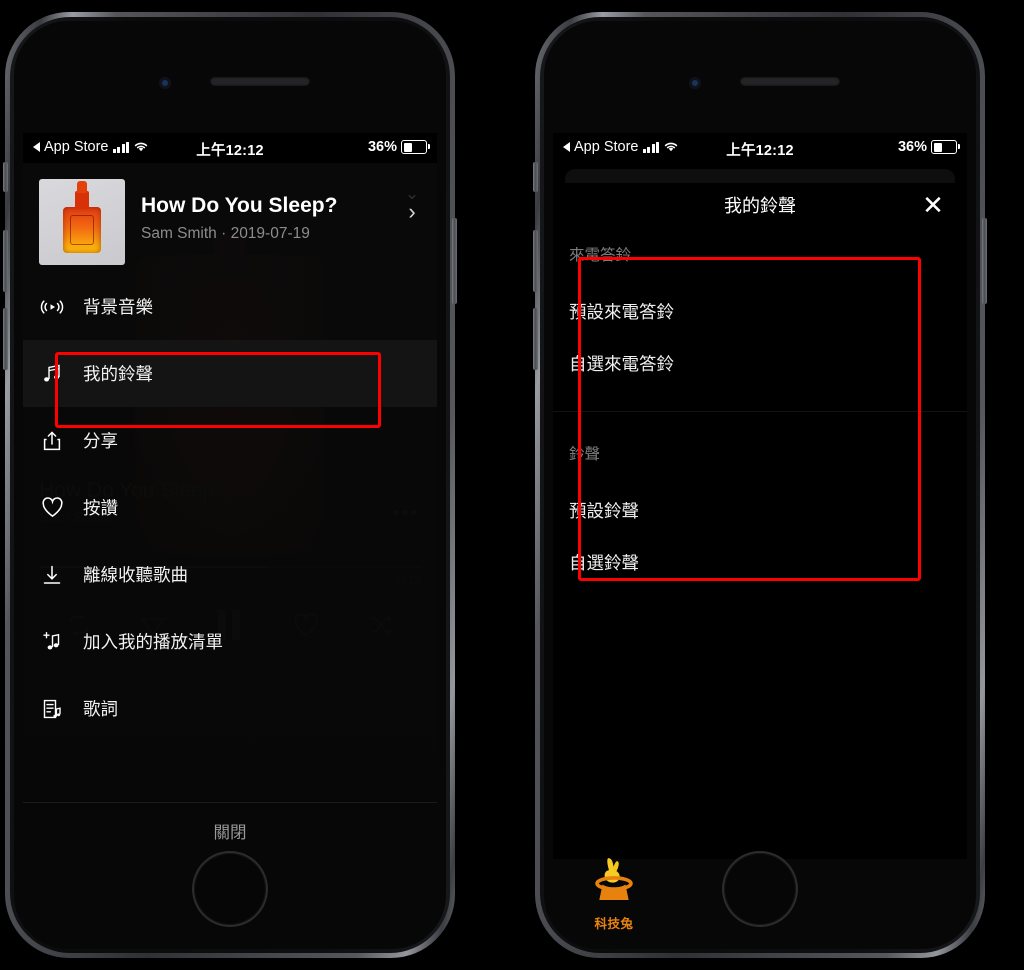  What do you see at coordinates (230, 373) in the screenshot?
I see `menu-item-my-ringtone: 我的鈴聲` at bounding box center [230, 373].